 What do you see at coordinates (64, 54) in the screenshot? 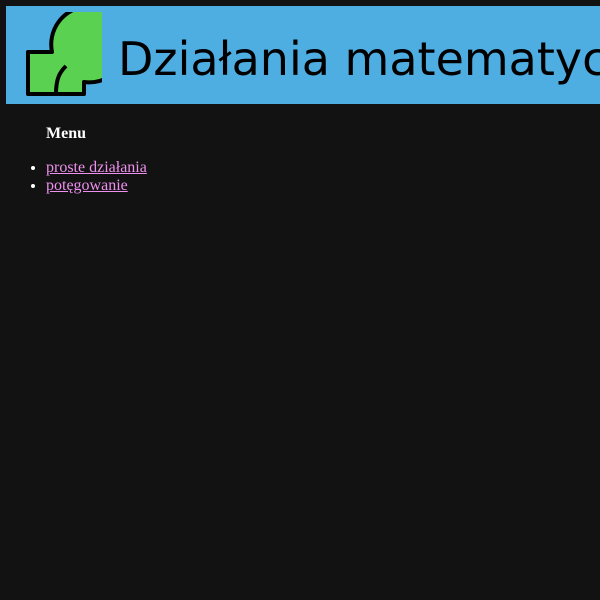
I see `green-blob-logo-icon` at bounding box center [64, 54].